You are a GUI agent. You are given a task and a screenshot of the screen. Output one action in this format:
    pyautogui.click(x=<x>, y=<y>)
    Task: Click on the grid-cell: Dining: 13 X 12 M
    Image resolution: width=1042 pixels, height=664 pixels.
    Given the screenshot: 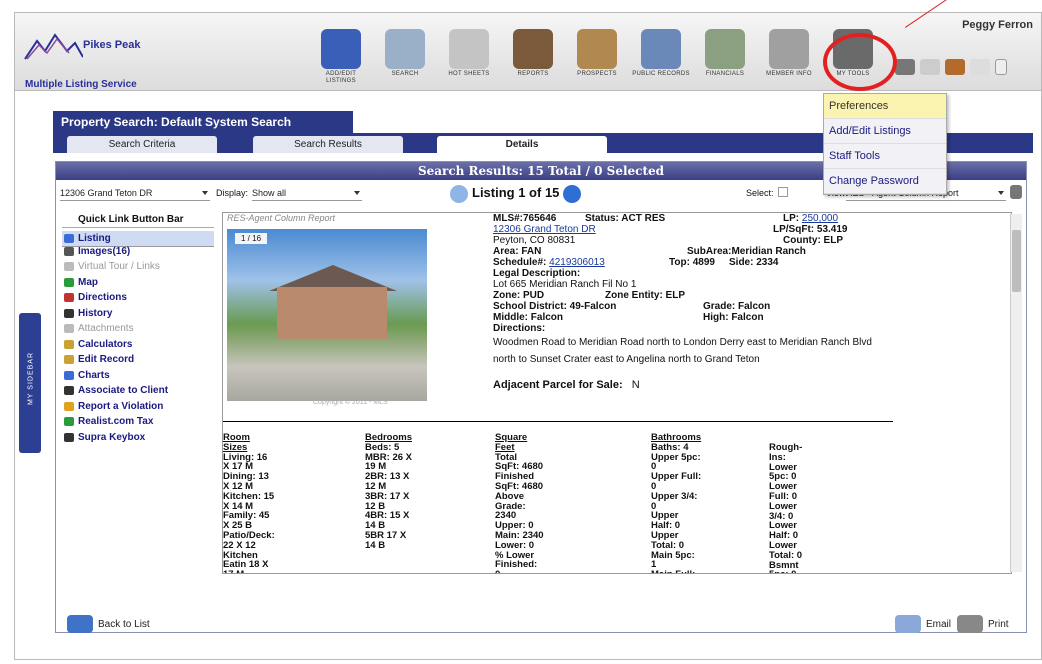 What is the action you would take?
    pyautogui.click(x=246, y=481)
    